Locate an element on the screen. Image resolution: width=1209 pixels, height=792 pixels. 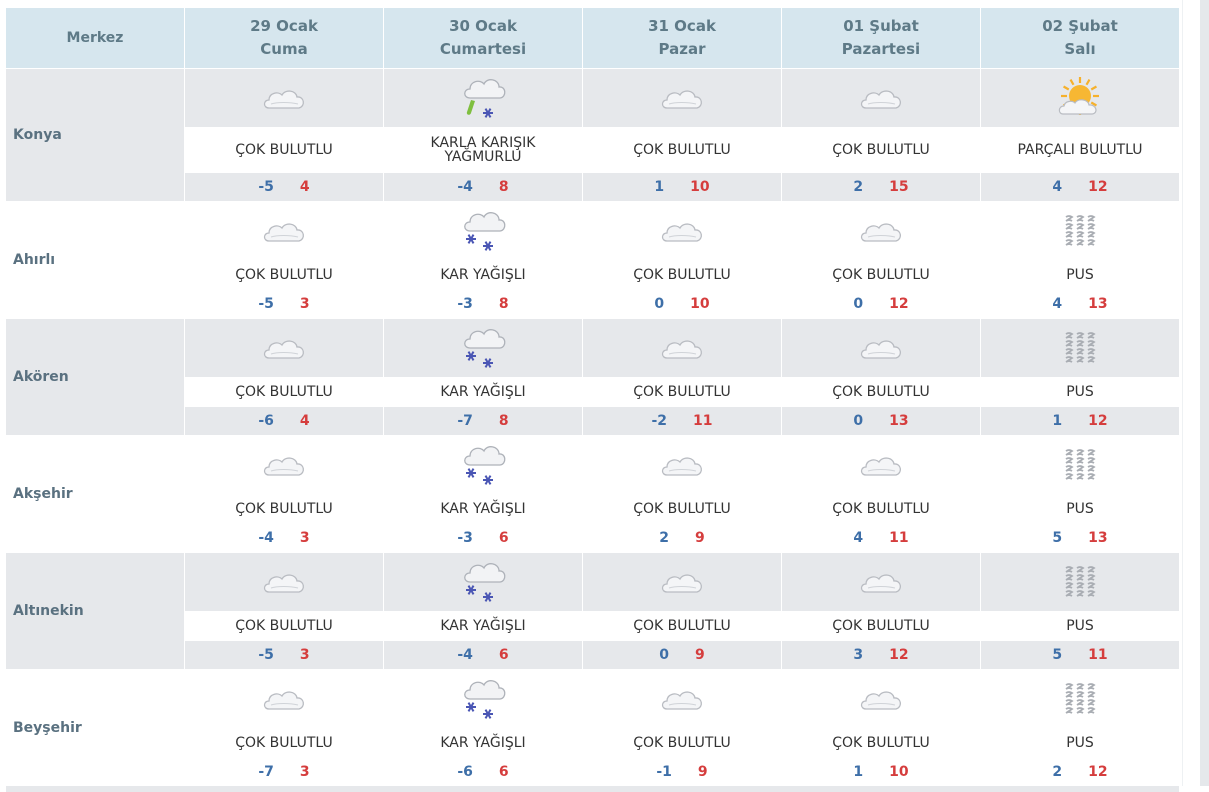
city-label: Konya is located at coordinates (37, 135).